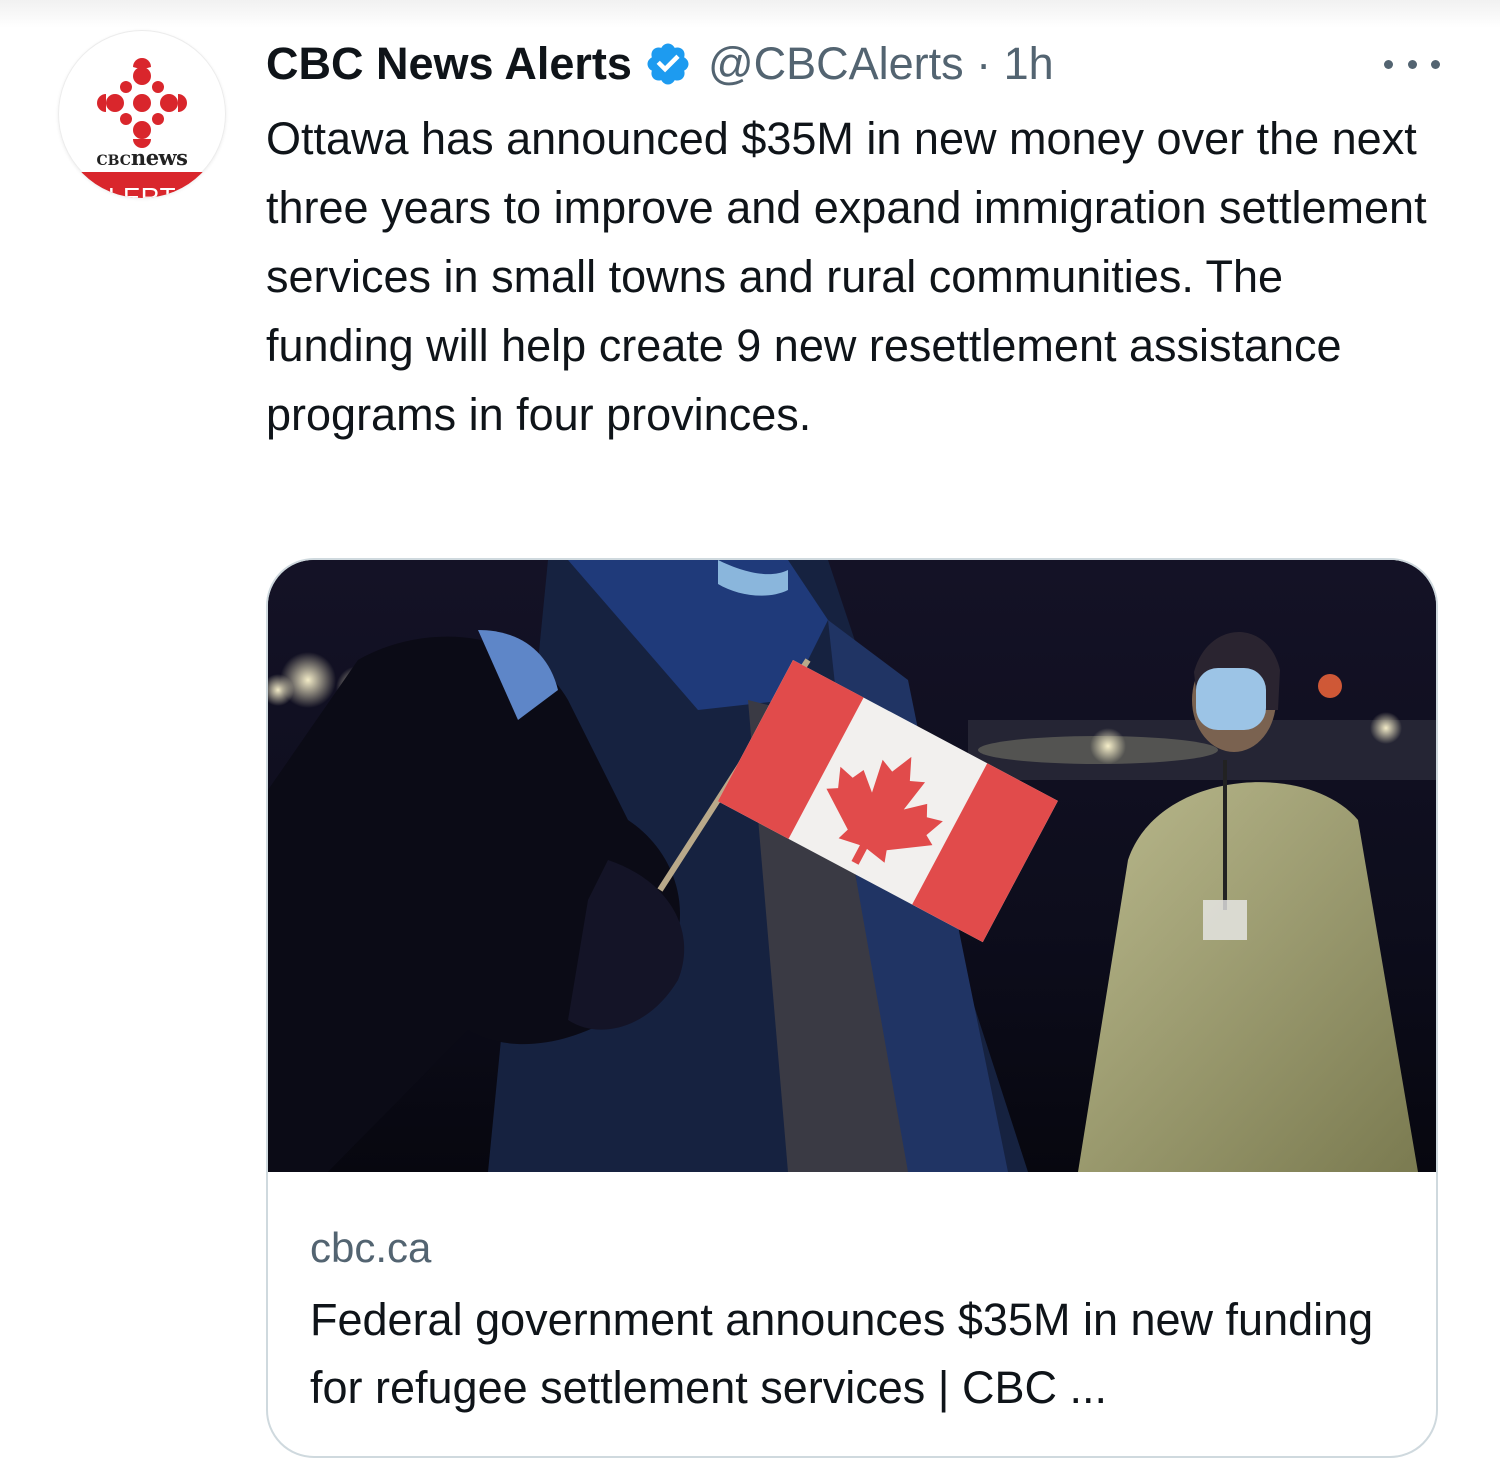 This screenshot has height=1458, width=1500. I want to click on verified-badge-icon, so click(668, 64).